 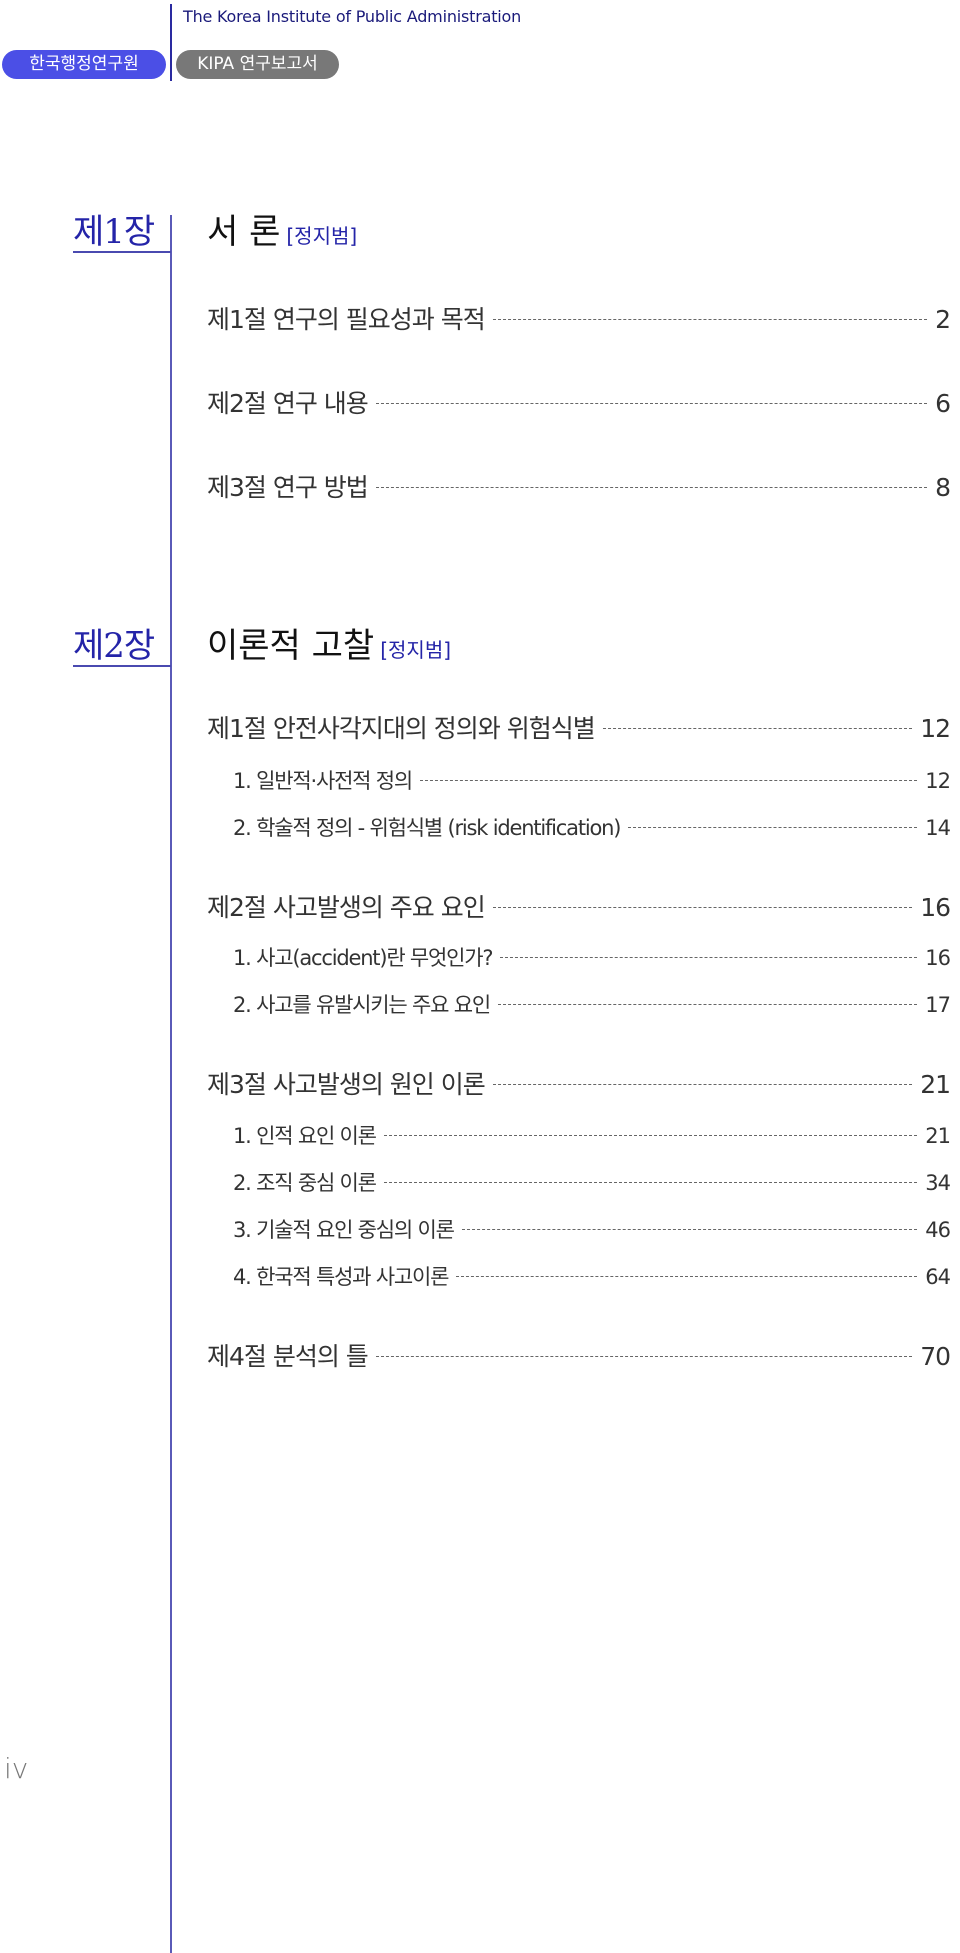 What do you see at coordinates (114, 232) in the screenshot?
I see `chapter-1-label: 제1장` at bounding box center [114, 232].